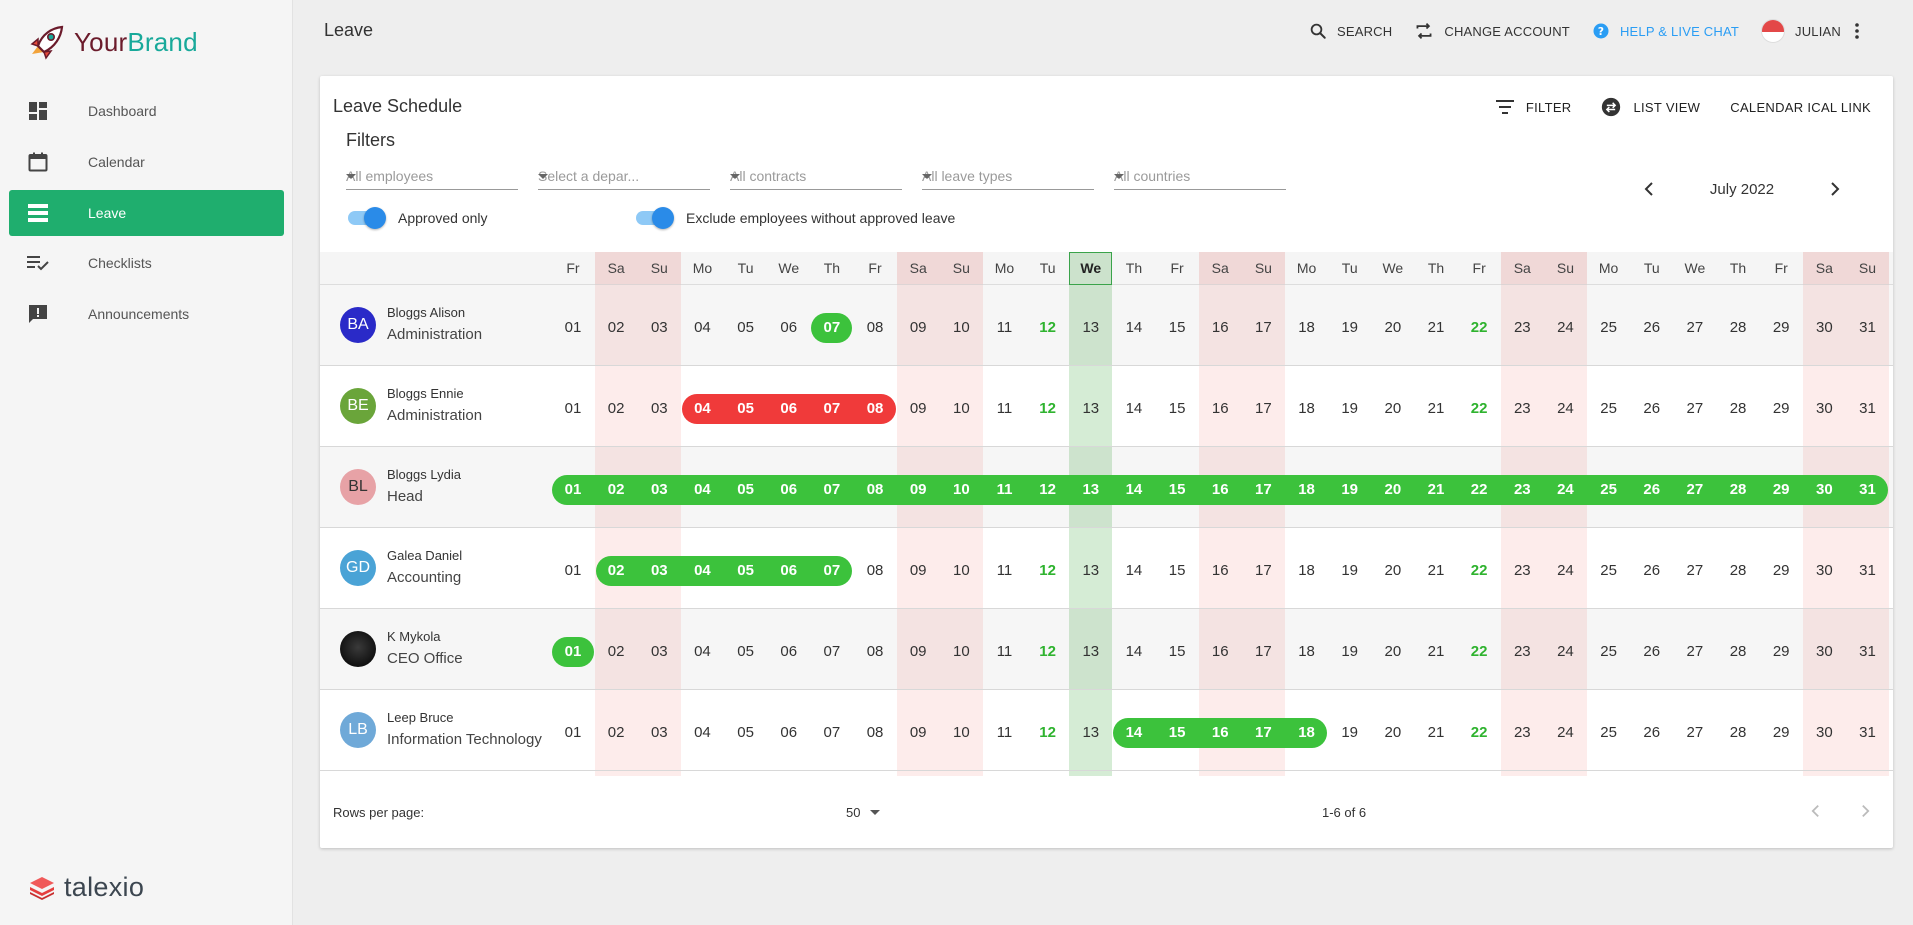  Describe the element at coordinates (918, 570) in the screenshot. I see `day-cell: 09` at that location.